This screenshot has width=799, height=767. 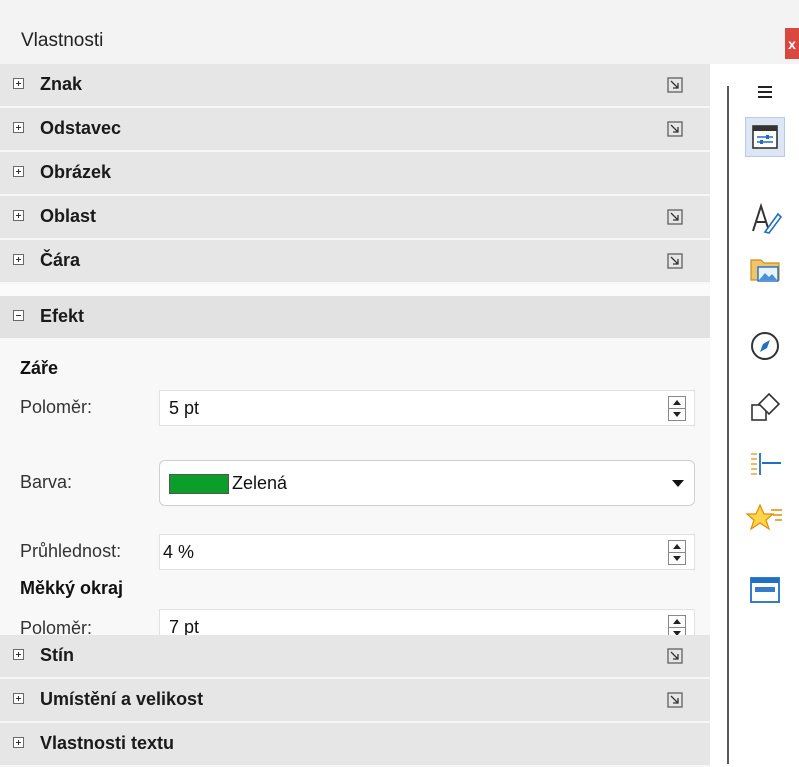 What do you see at coordinates (427, 483) in the screenshot?
I see `glow-color-dropdown: Zelená` at bounding box center [427, 483].